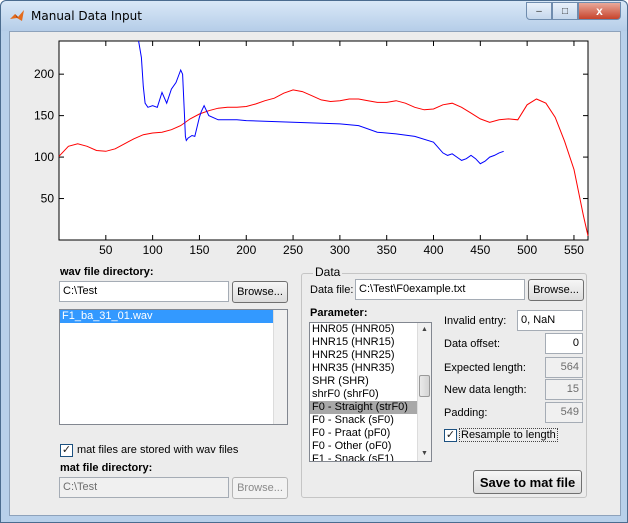 The width and height of the screenshot is (628, 523). What do you see at coordinates (424, 329) in the screenshot?
I see `scroll-up-icon: ▲` at bounding box center [424, 329].